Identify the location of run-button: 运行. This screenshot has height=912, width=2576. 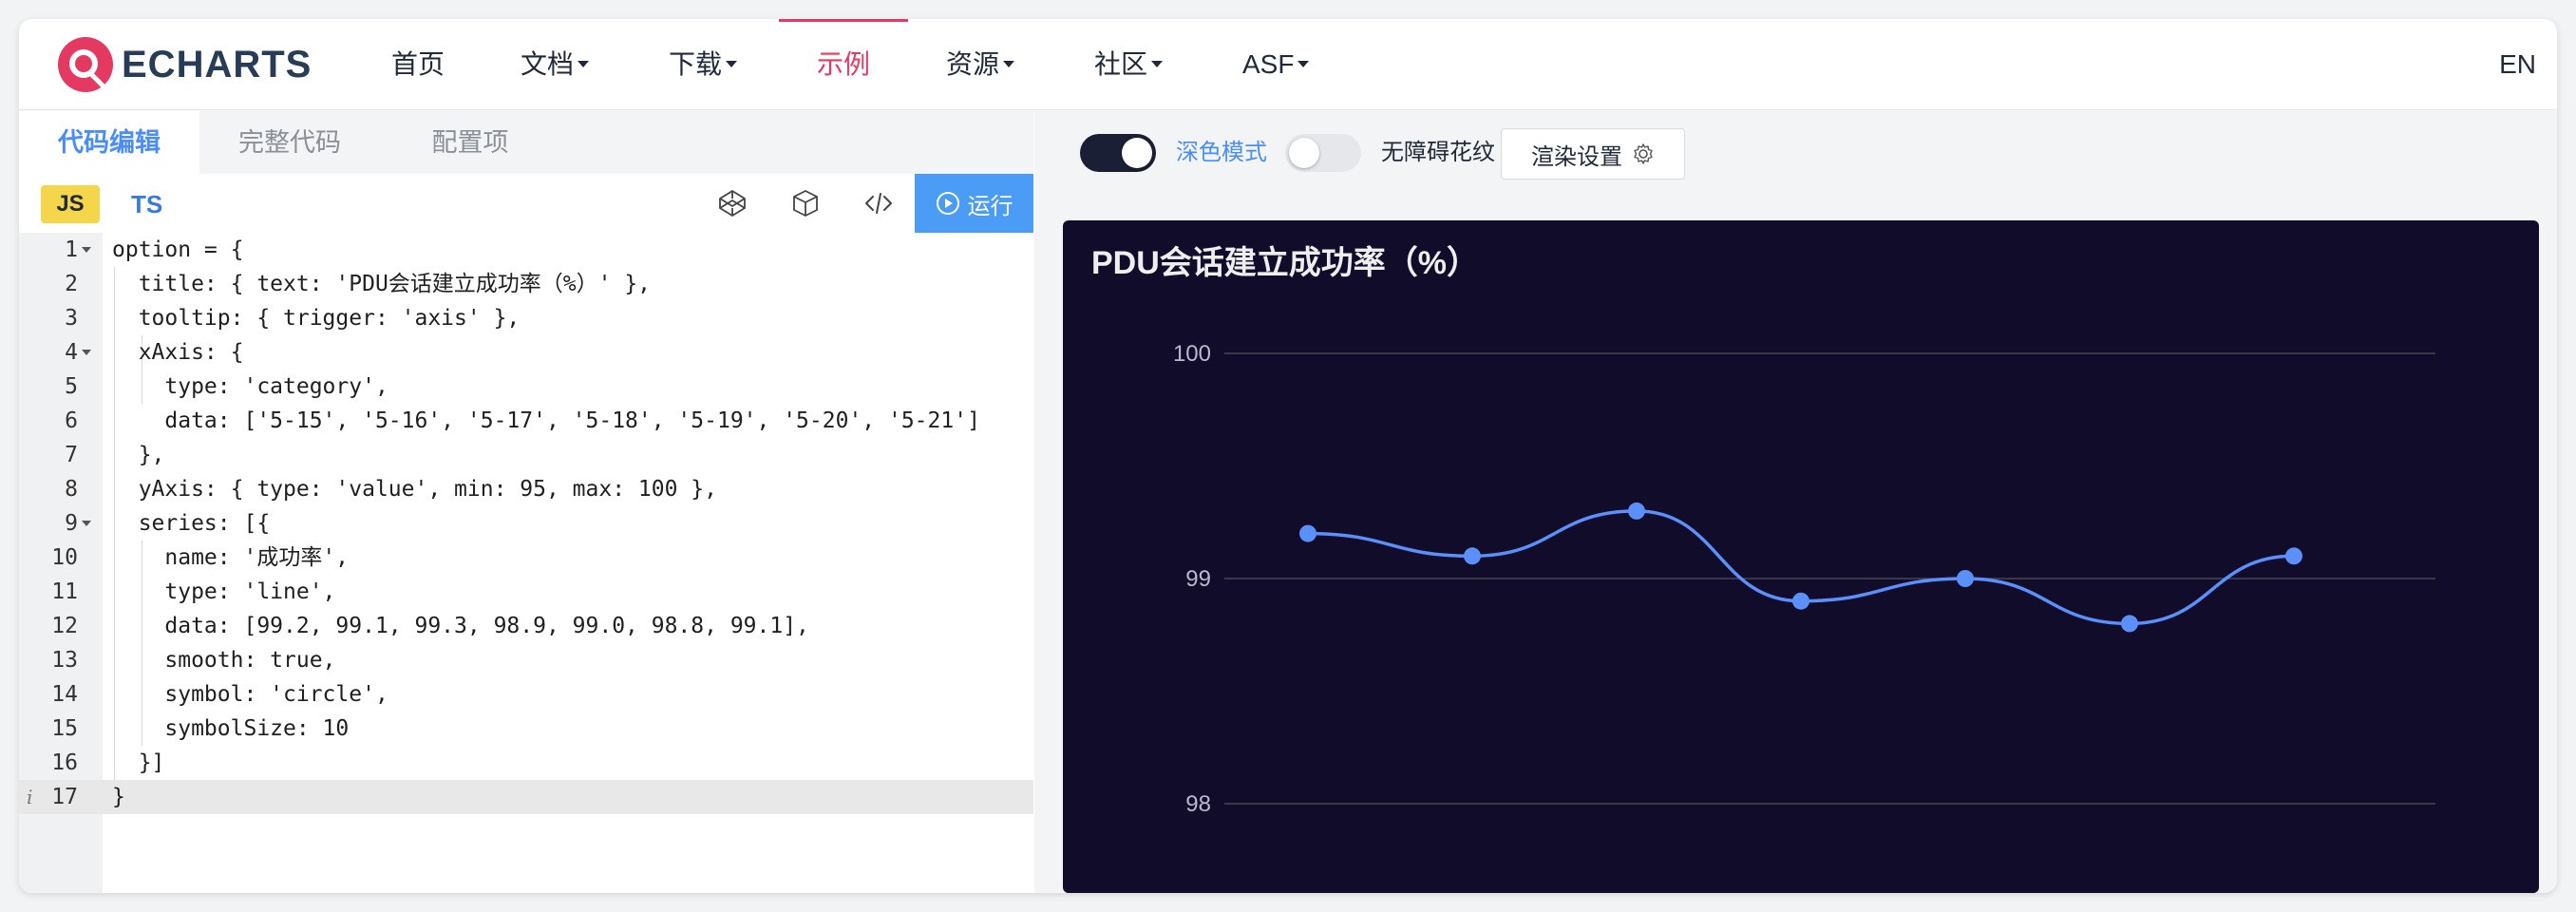
(974, 203).